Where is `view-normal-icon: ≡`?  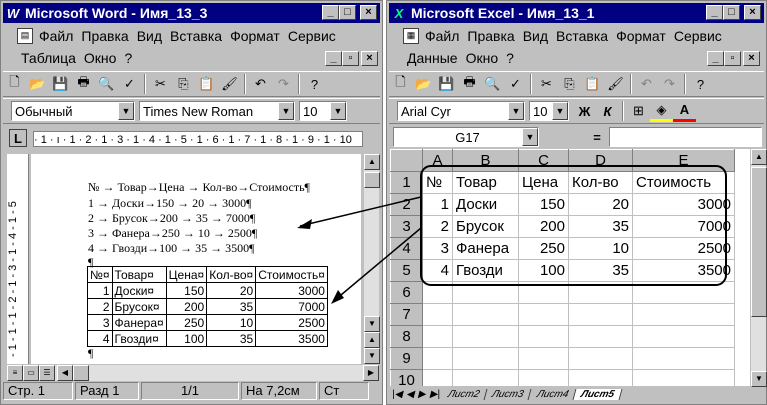
view-normal-icon: ≡ is located at coordinates (15, 373).